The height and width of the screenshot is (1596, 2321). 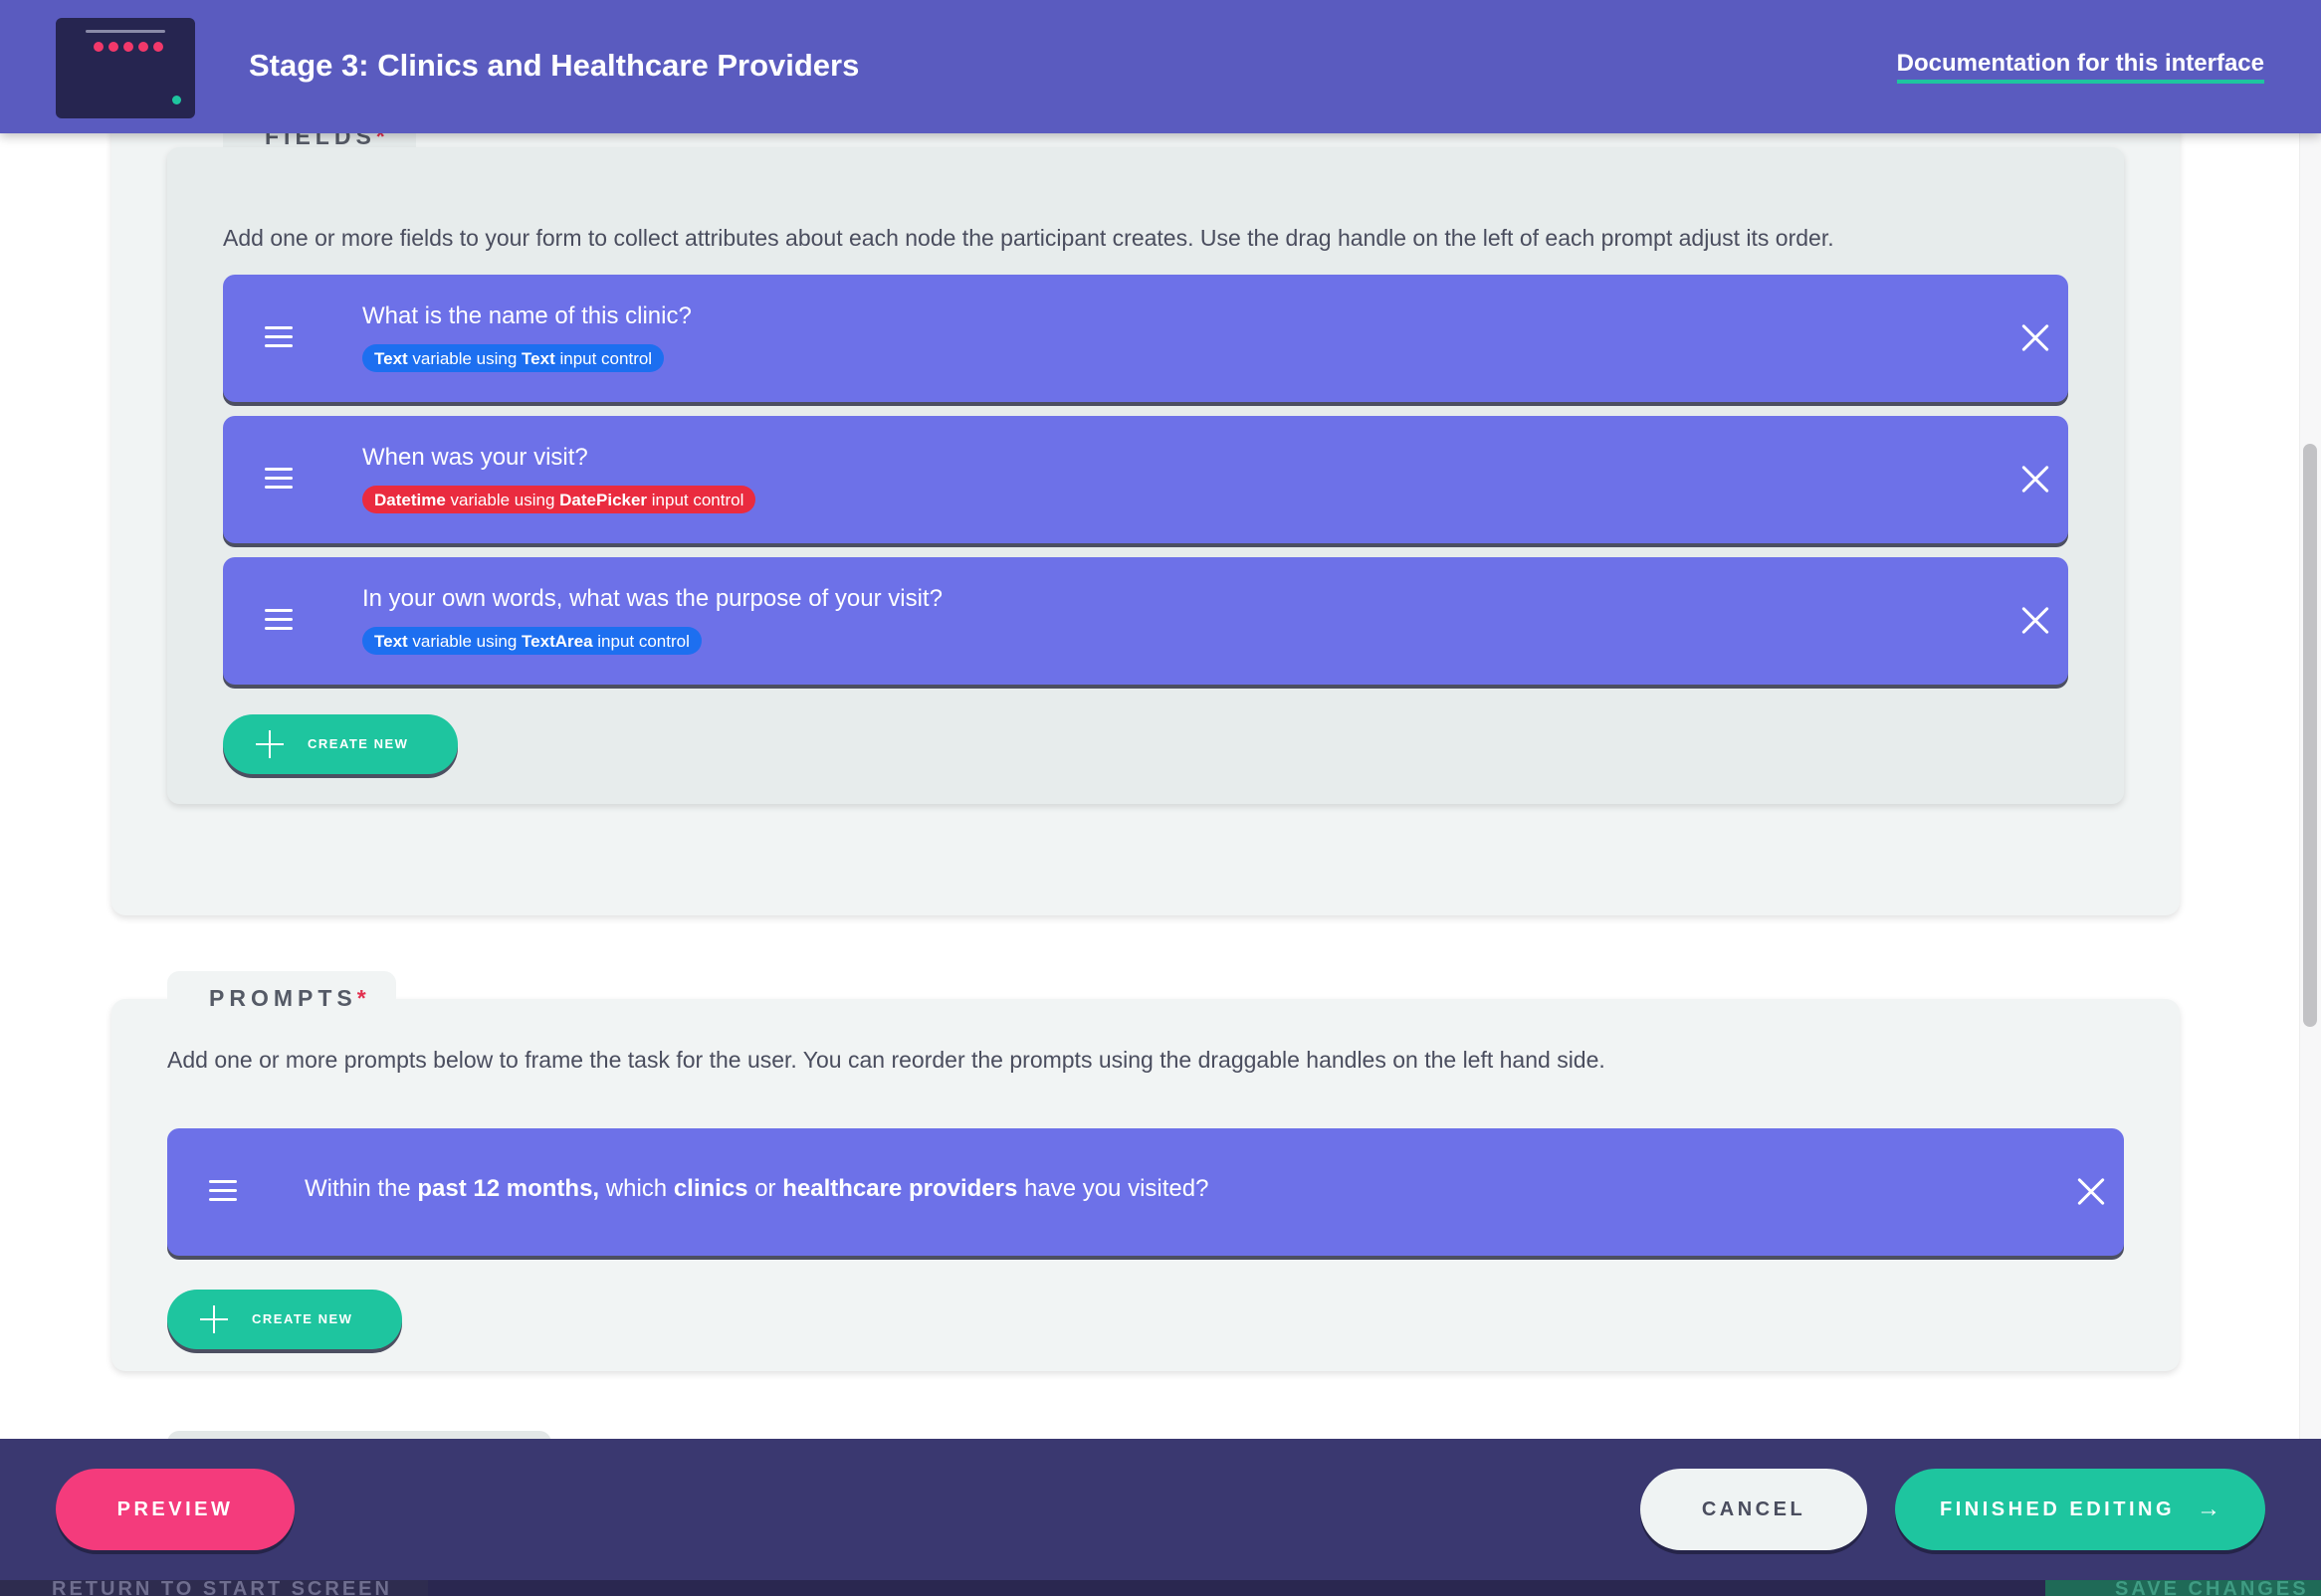 What do you see at coordinates (2208, 1509) in the screenshot?
I see `arrow-right-icon: →` at bounding box center [2208, 1509].